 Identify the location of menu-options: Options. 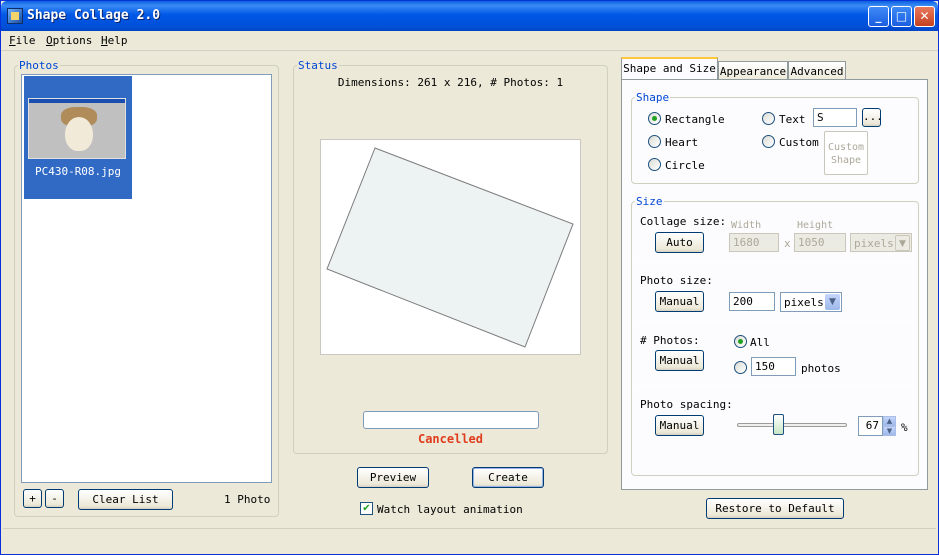
(69, 40).